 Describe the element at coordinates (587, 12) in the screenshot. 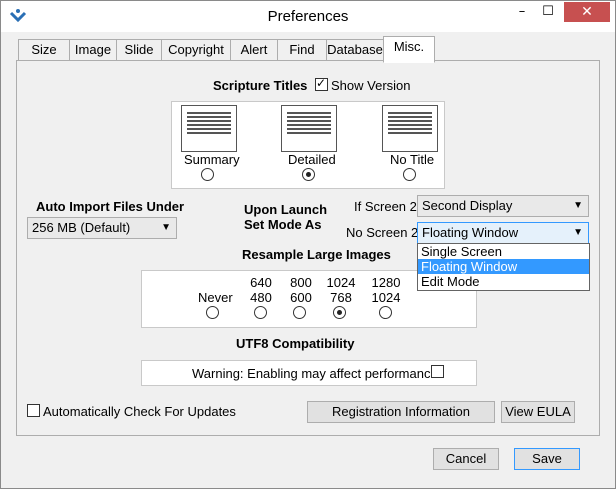

I see `close-button: ✕` at that location.